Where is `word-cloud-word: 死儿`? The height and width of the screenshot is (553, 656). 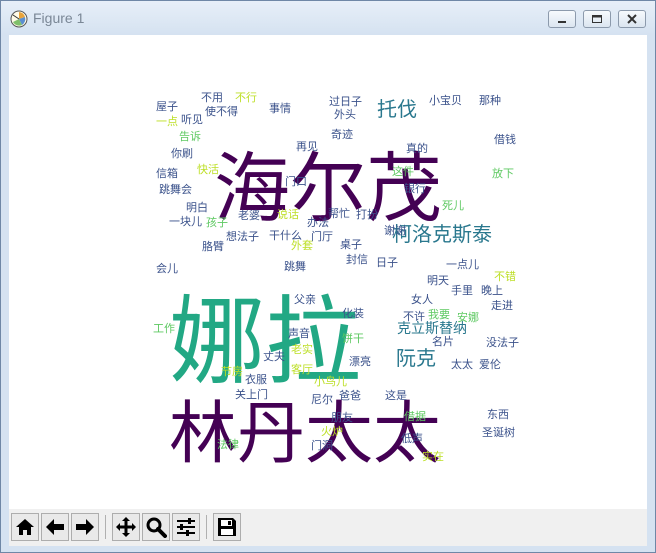
word-cloud-word: 死儿 is located at coordinates (453, 205).